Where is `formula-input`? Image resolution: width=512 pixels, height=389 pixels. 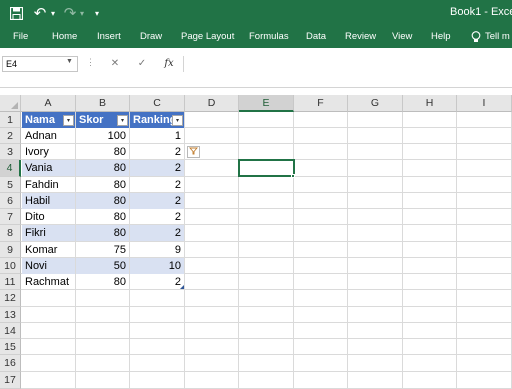 formula-input is located at coordinates (349, 64).